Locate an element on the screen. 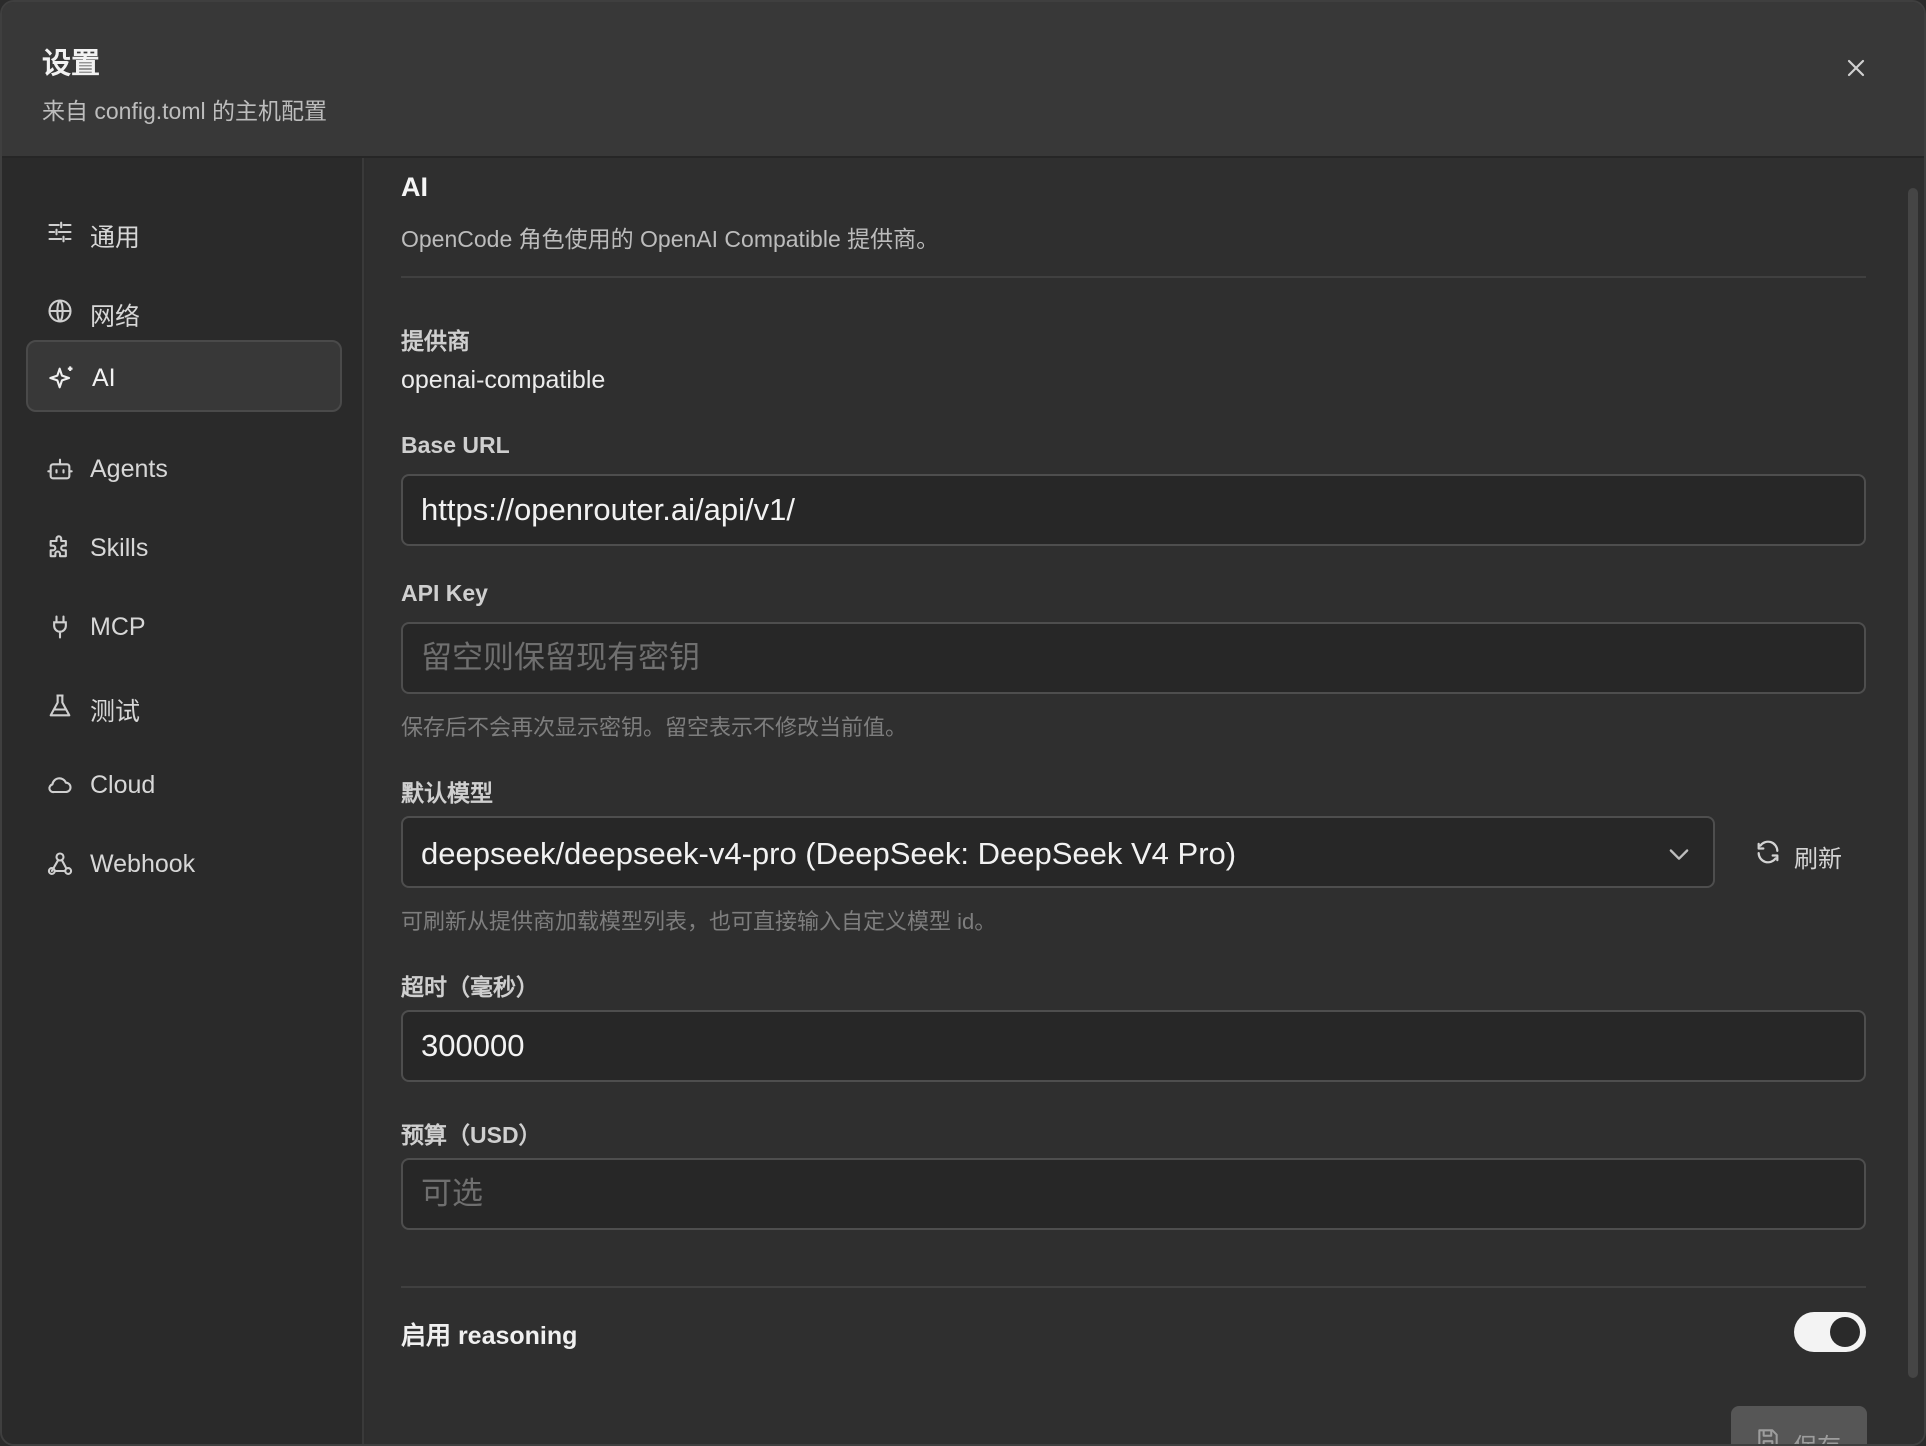  refresh-models-button: 刷新 is located at coordinates (1804, 852).